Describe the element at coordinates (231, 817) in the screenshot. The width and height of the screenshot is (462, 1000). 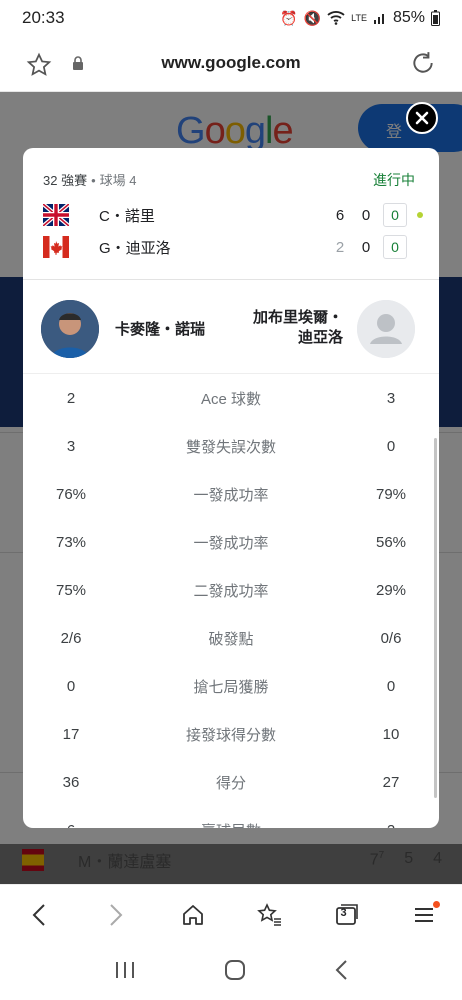
I see `table-row: 6贏球局數2` at that location.